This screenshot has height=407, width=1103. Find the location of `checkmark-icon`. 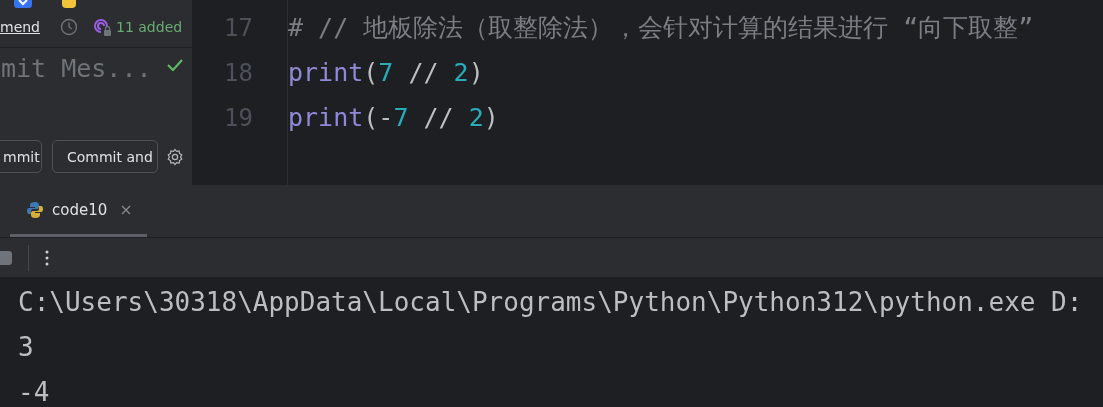

checkmark-icon is located at coordinates (175, 65).